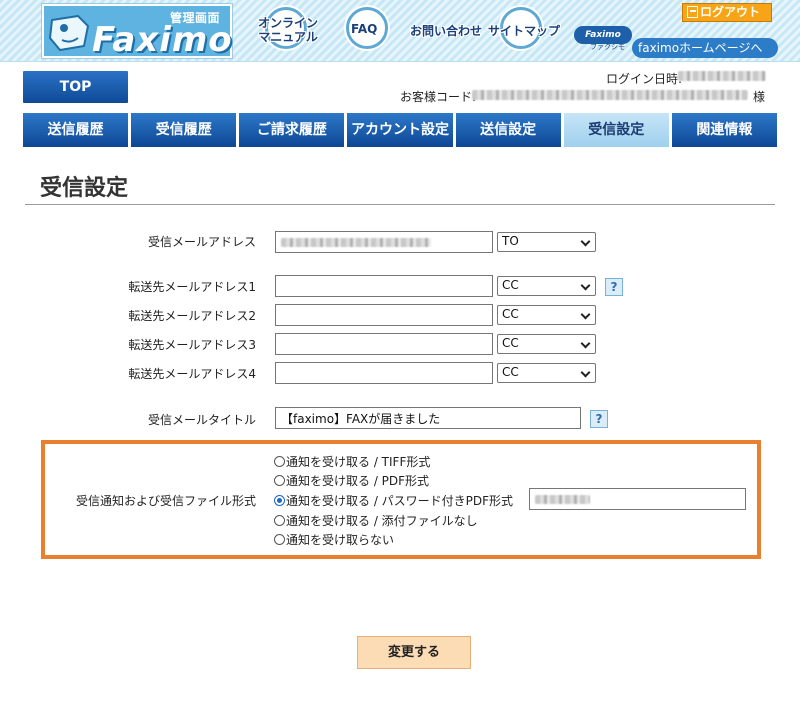  Describe the element at coordinates (384, 373) in the screenshot. I see `forward-email-4-input` at that location.